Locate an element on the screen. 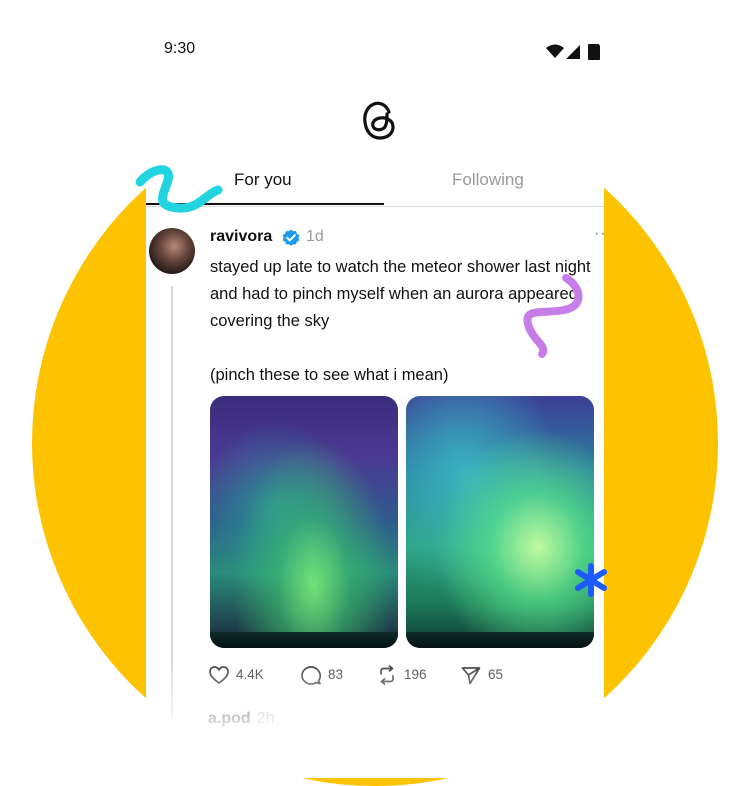 This screenshot has height=786, width=750. next-post-timestamp: 2h is located at coordinates (265, 718).